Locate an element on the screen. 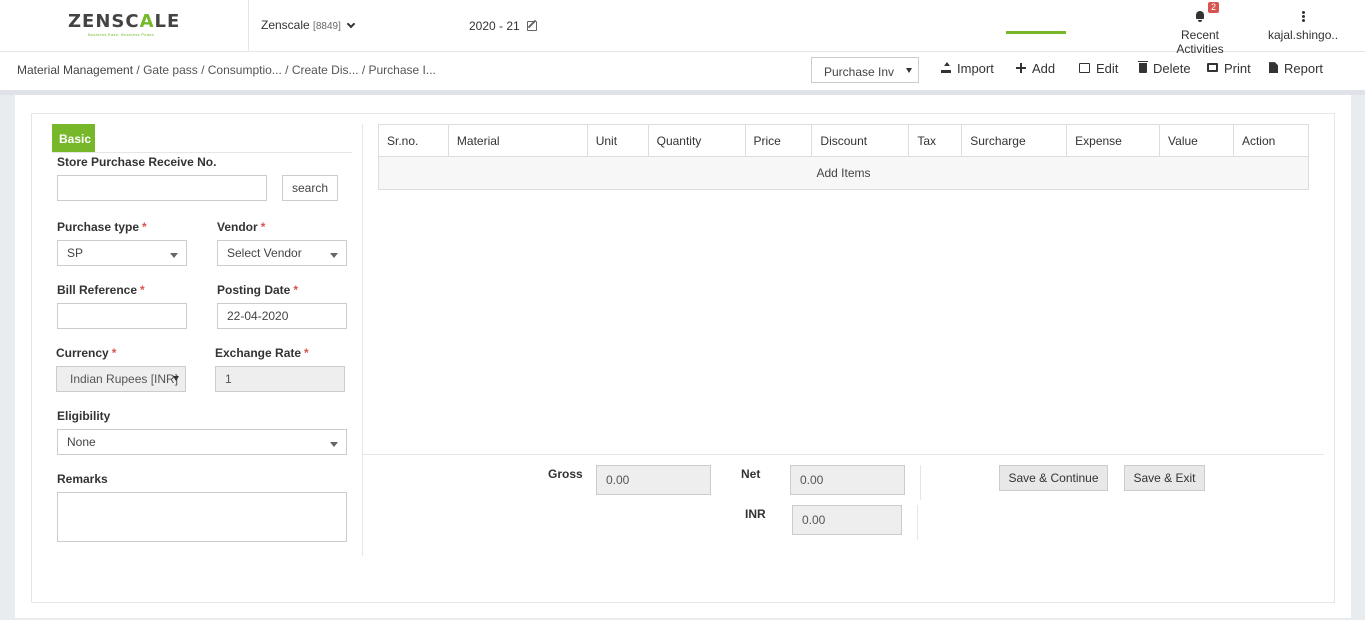 The height and width of the screenshot is (620, 1365). eligibility-select: None is located at coordinates (202, 442).